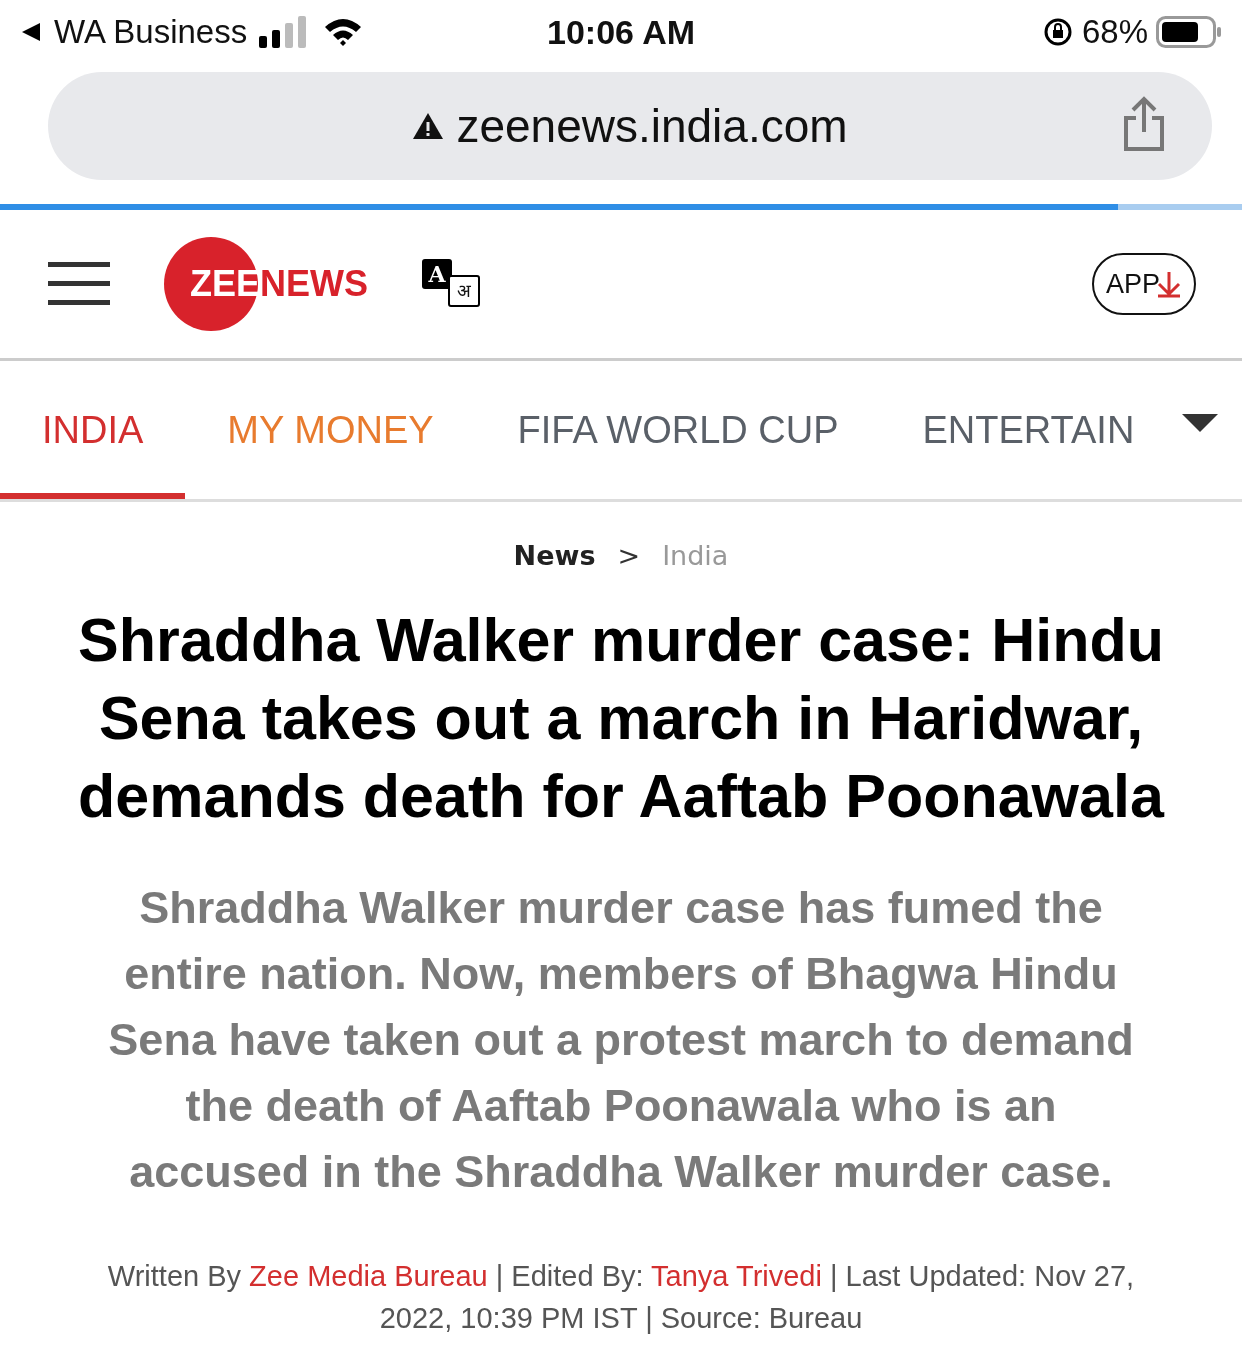 The height and width of the screenshot is (1358, 1242). What do you see at coordinates (151, 32) in the screenshot?
I see `back-app-label: WA Business` at bounding box center [151, 32].